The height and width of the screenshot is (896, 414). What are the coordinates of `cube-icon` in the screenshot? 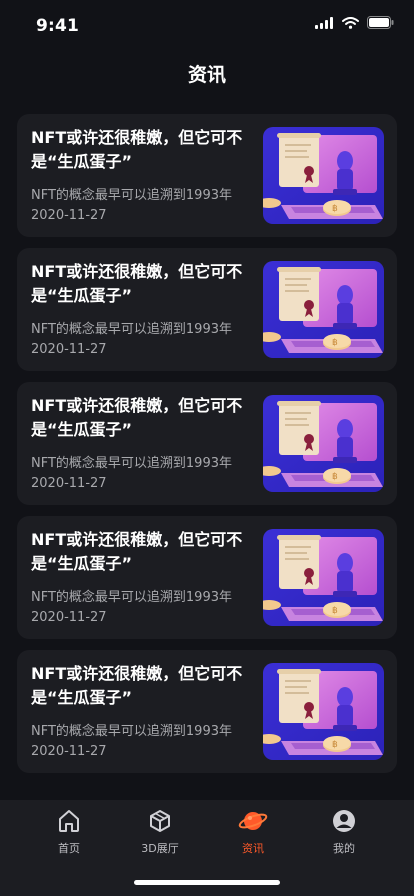 It's located at (160, 821).